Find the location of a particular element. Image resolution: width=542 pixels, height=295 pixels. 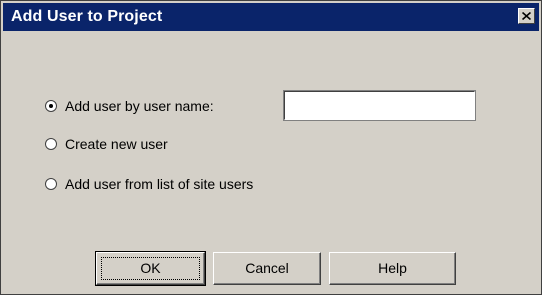

radio-add-by-username is located at coordinates (51, 106).